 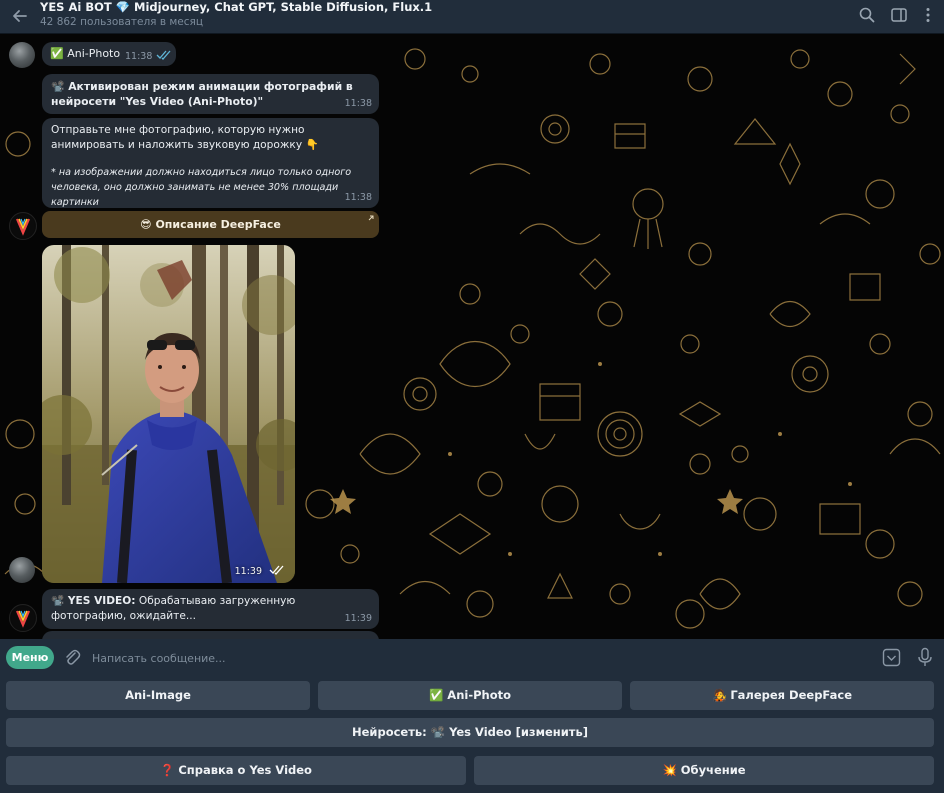 I want to click on inline-button-label: 😎 Описание DeepFace, so click(x=210, y=224).